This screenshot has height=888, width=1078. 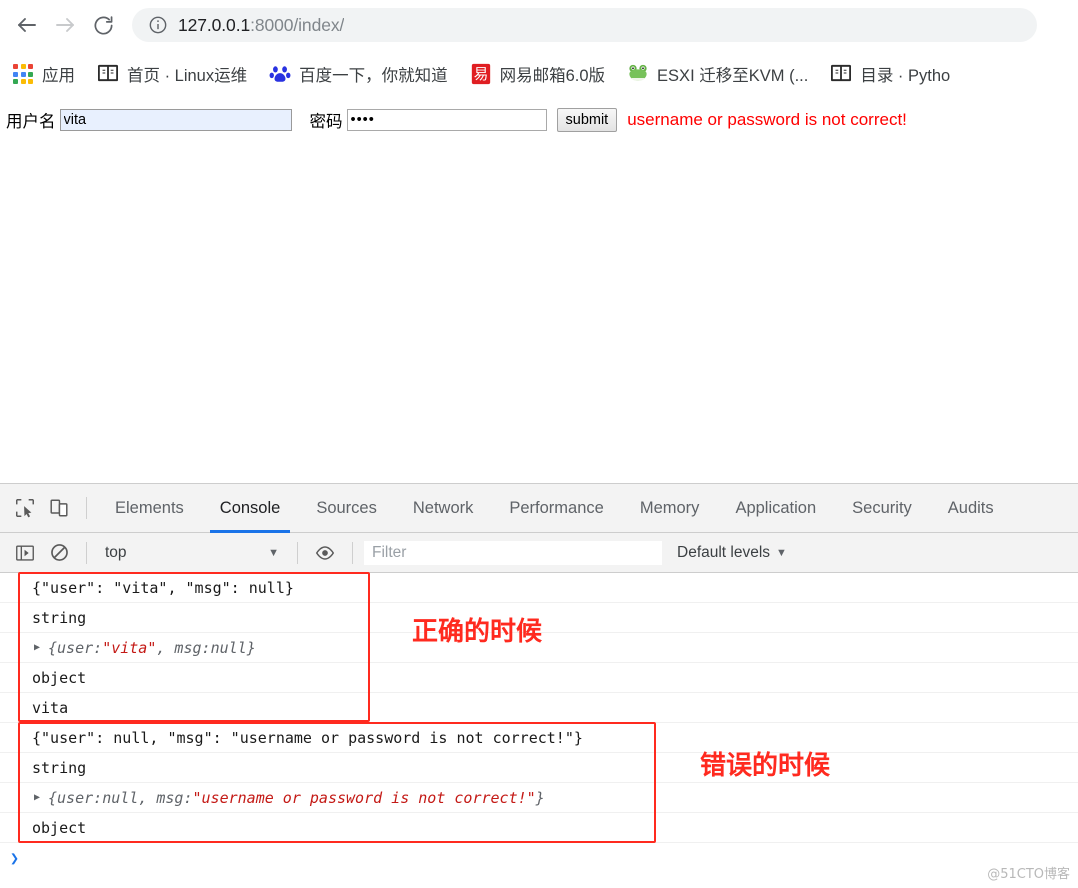 I want to click on password-label: 密码, so click(x=326, y=121).